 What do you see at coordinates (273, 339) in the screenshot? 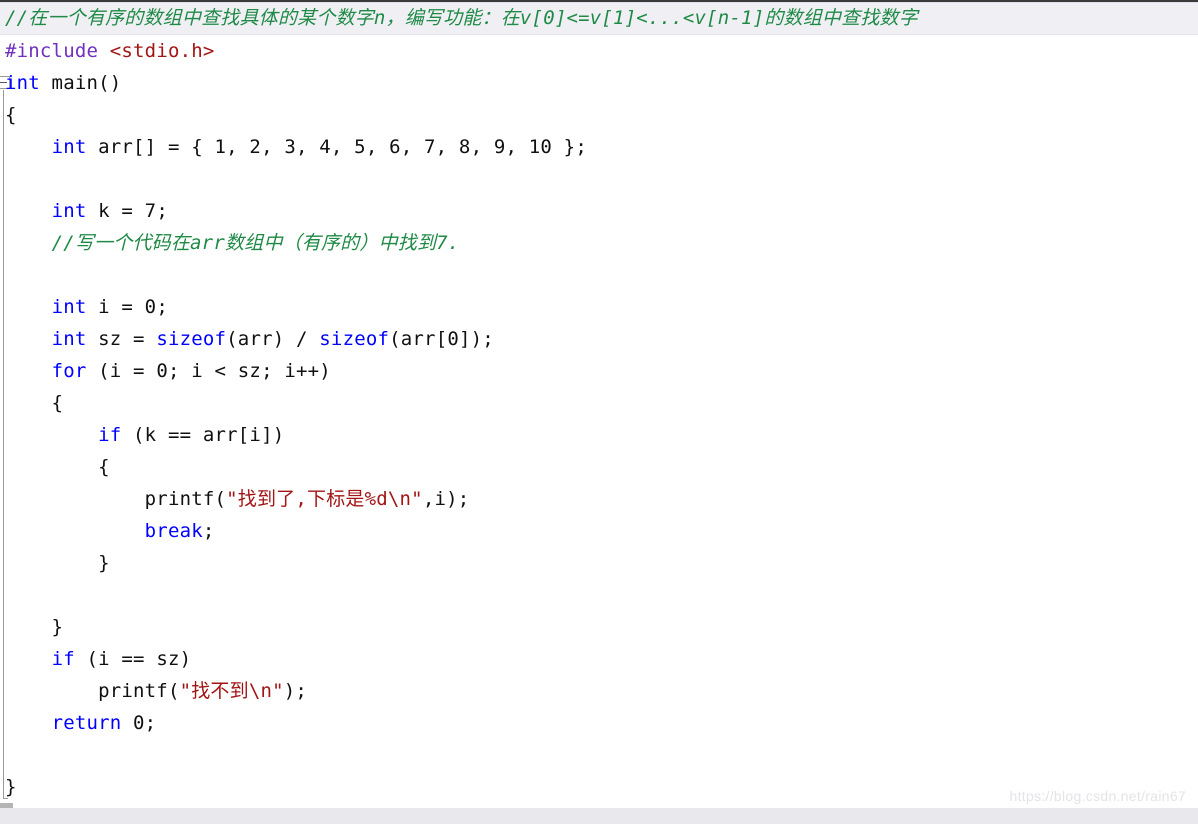
I see `code-token-pun: (arr) /` at bounding box center [273, 339].